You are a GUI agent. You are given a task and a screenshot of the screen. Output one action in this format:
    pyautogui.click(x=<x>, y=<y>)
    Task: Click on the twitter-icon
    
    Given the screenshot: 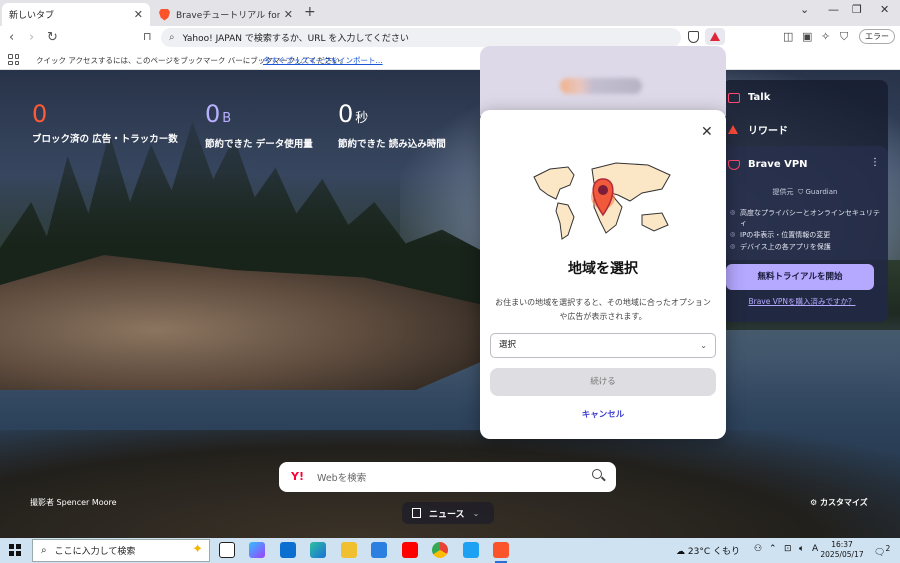 What is the action you would take?
    pyautogui.click(x=471, y=550)
    